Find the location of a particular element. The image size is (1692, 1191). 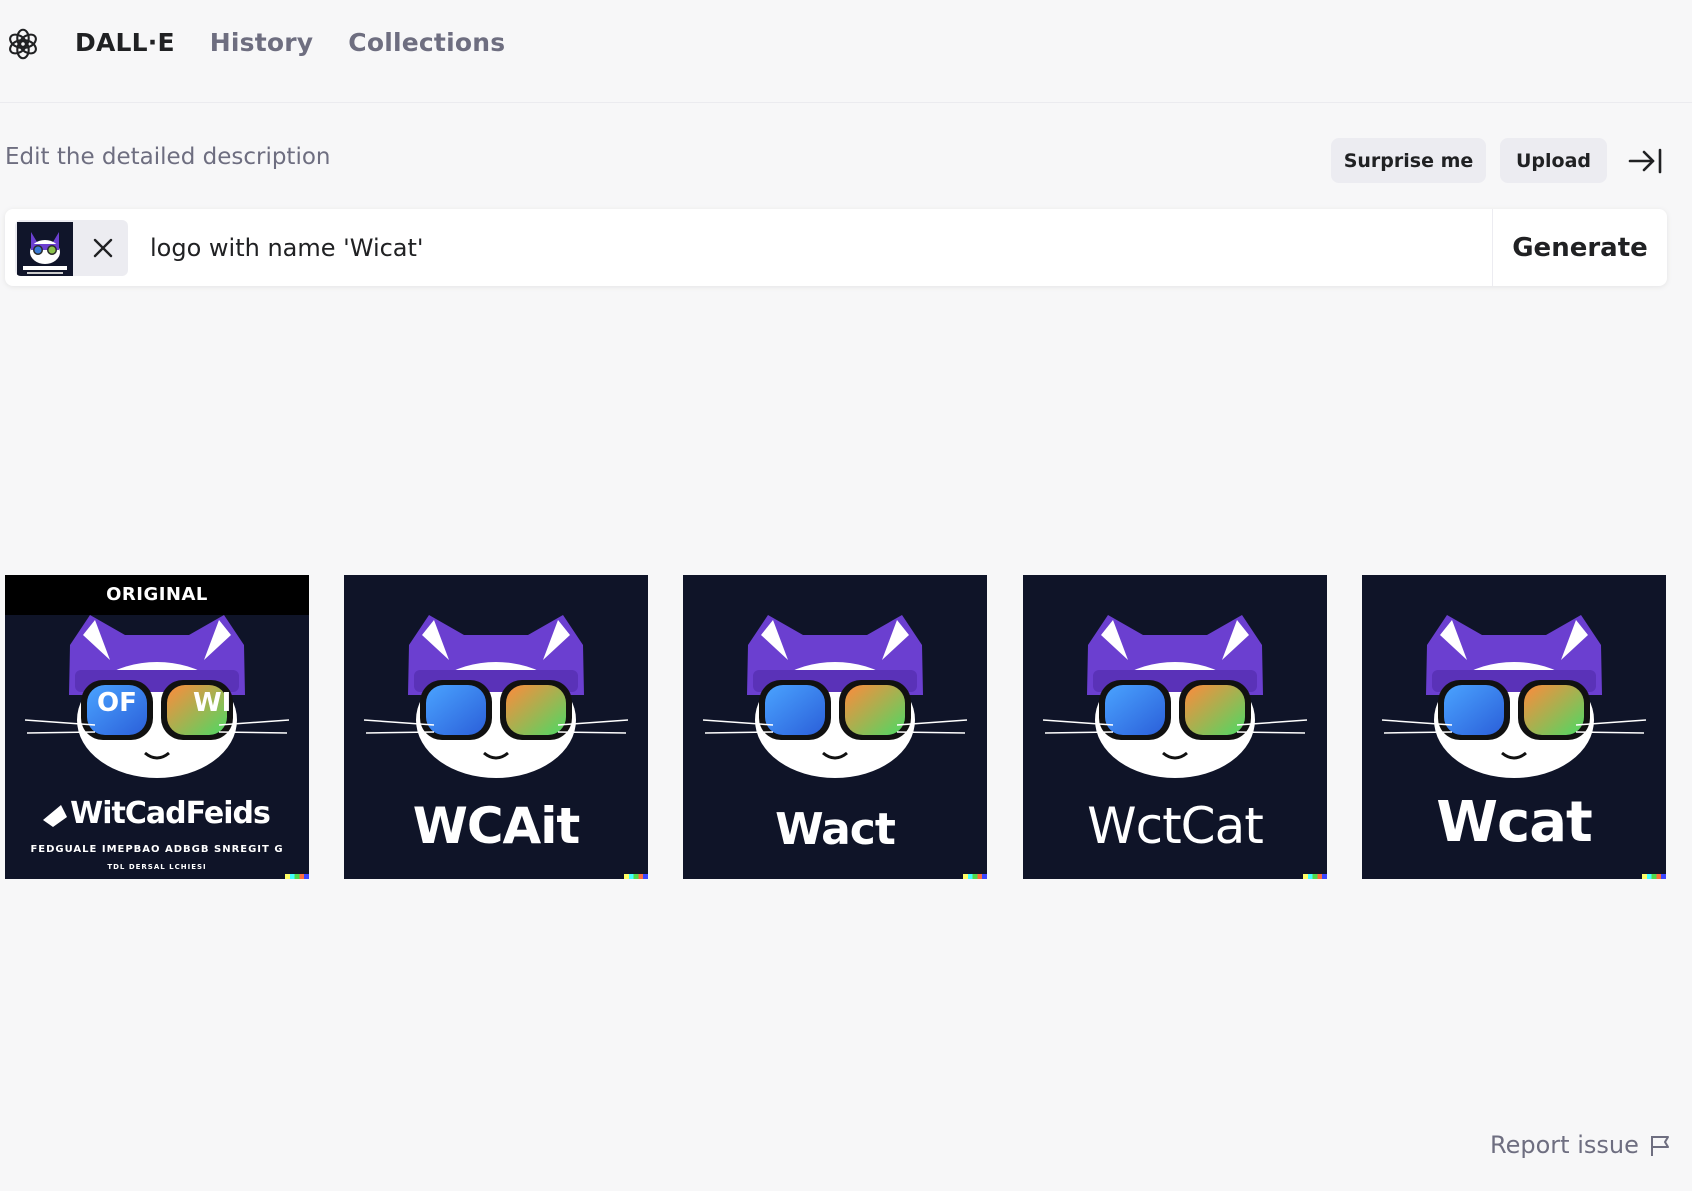

source-image-chip is located at coordinates (71, 248).